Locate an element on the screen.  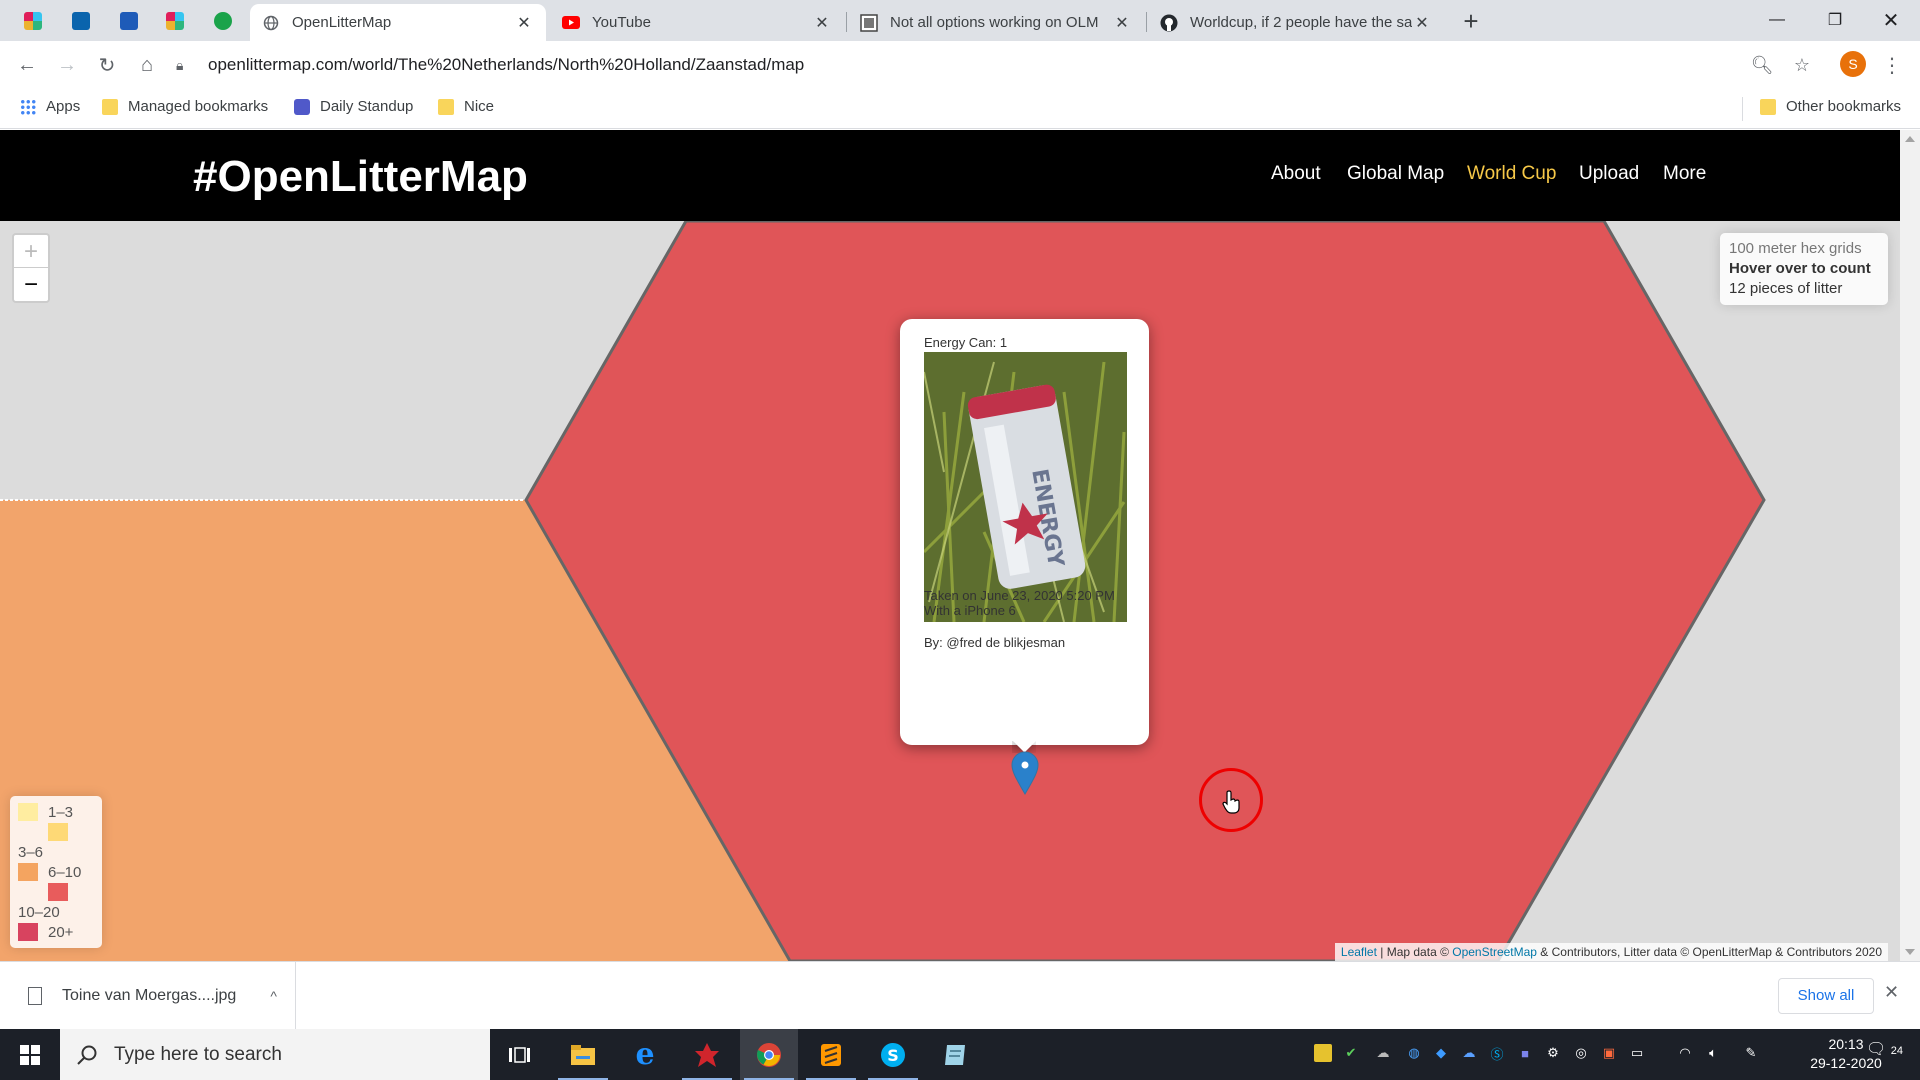
tab-separator is located at coordinates (846, 22).